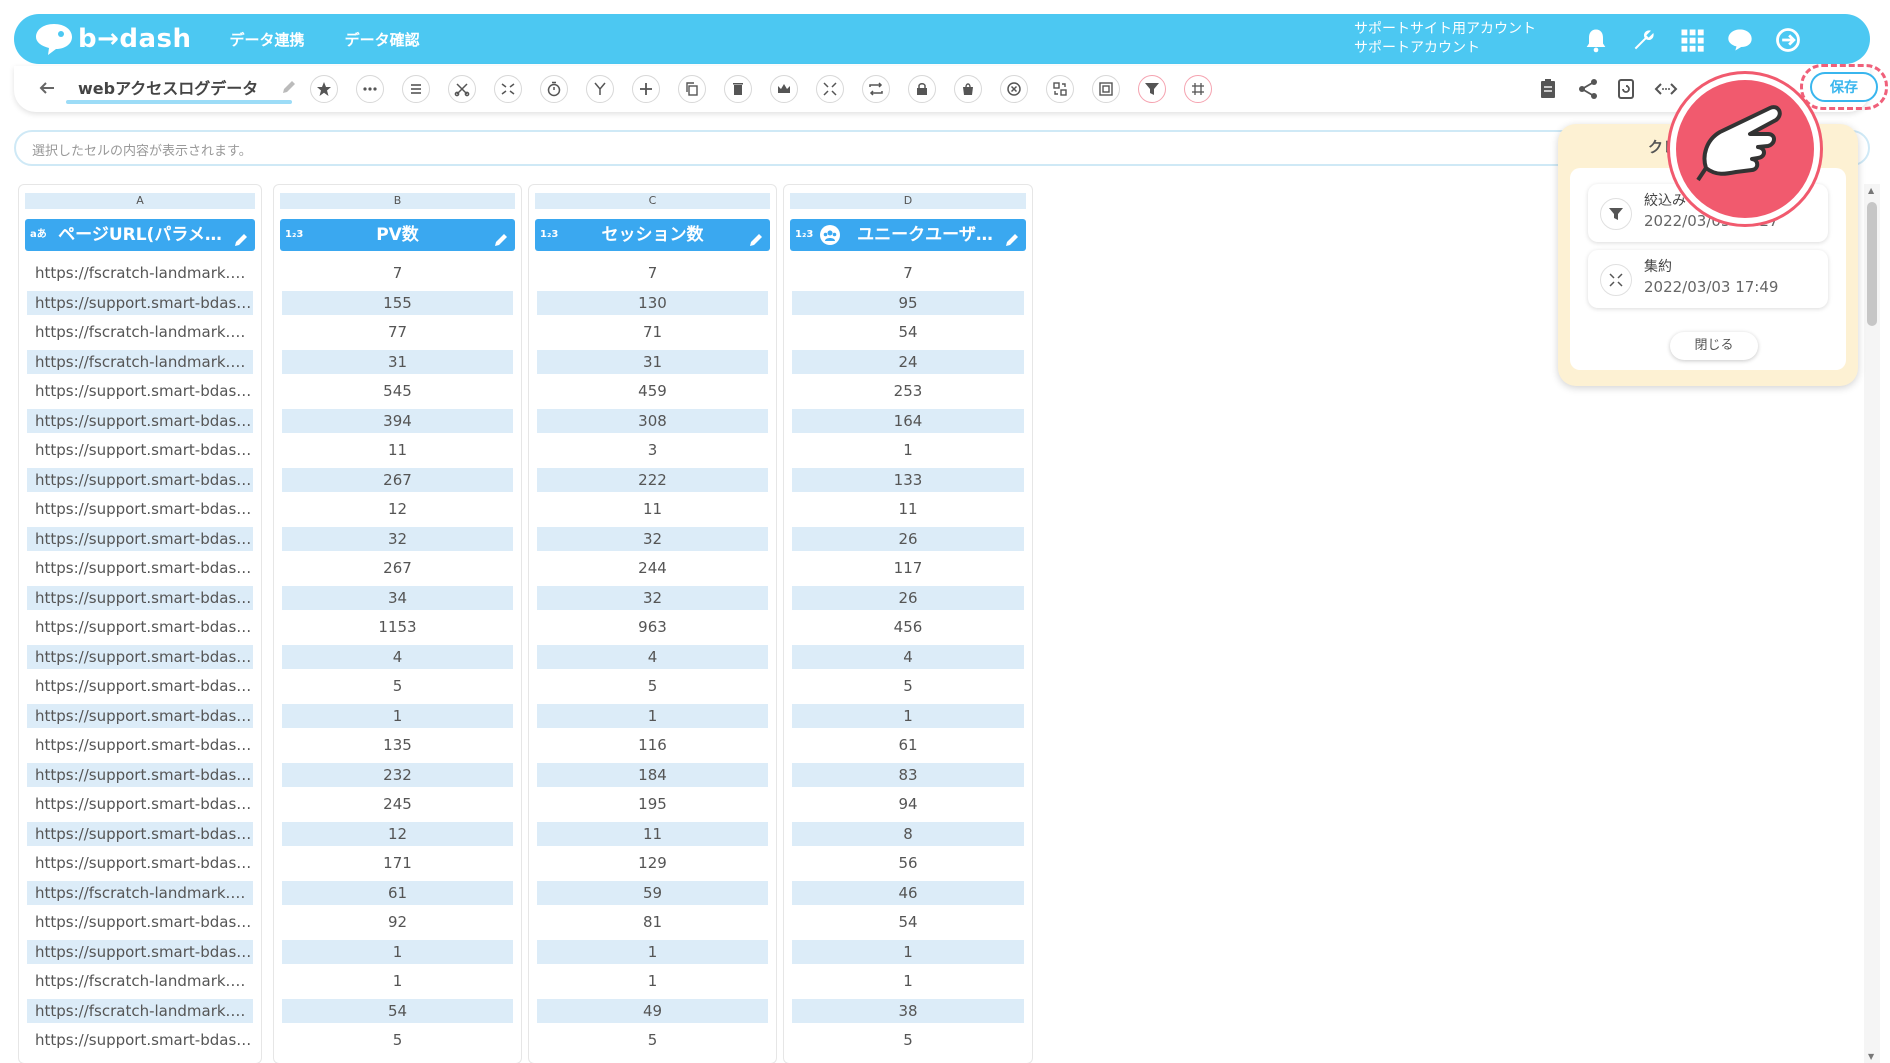 Image resolution: width=1890 pixels, height=1063 pixels. What do you see at coordinates (47, 88) in the screenshot?
I see `back-arrow-icon` at bounding box center [47, 88].